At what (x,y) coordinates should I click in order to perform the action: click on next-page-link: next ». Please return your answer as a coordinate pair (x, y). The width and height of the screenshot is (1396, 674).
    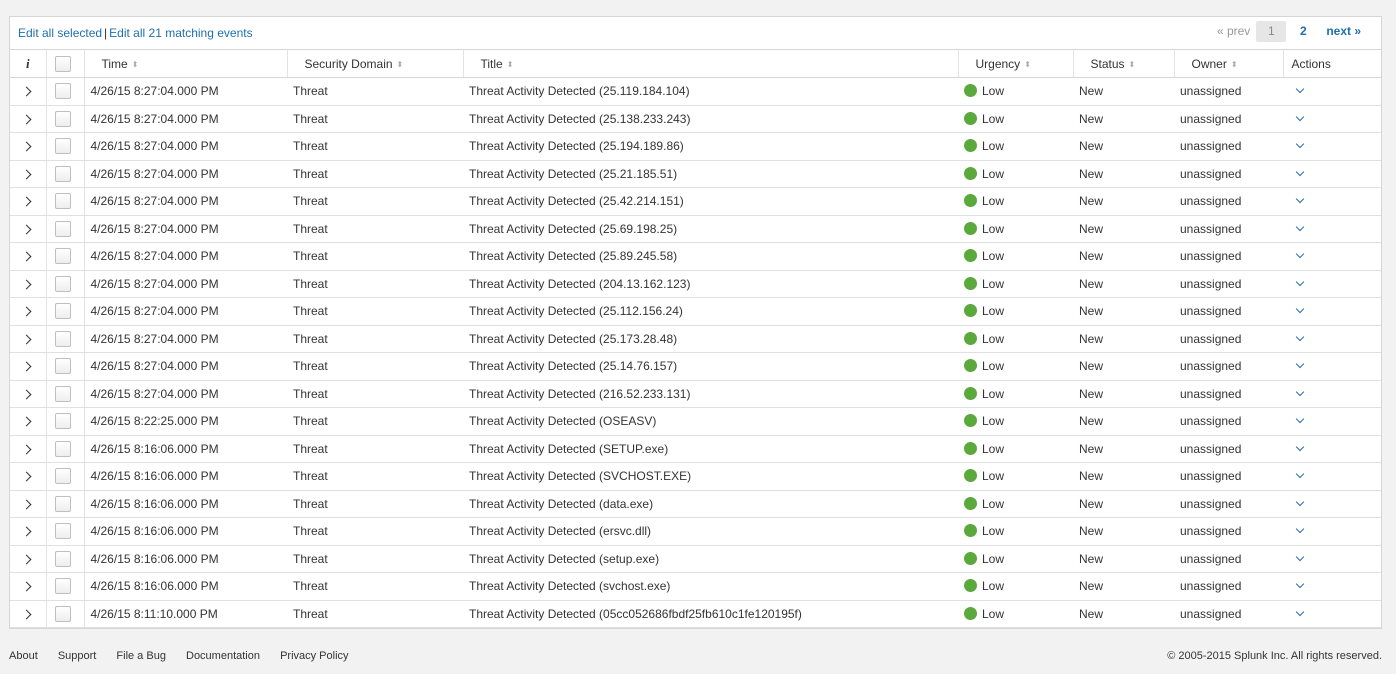
    Looking at the image, I should click on (1343, 31).